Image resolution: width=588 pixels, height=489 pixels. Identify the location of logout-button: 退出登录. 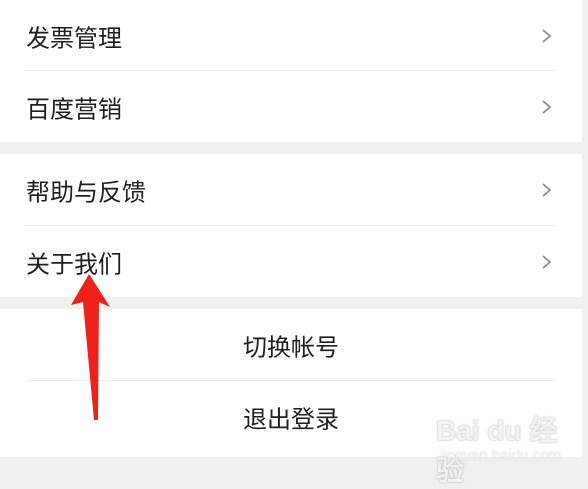
(291, 417).